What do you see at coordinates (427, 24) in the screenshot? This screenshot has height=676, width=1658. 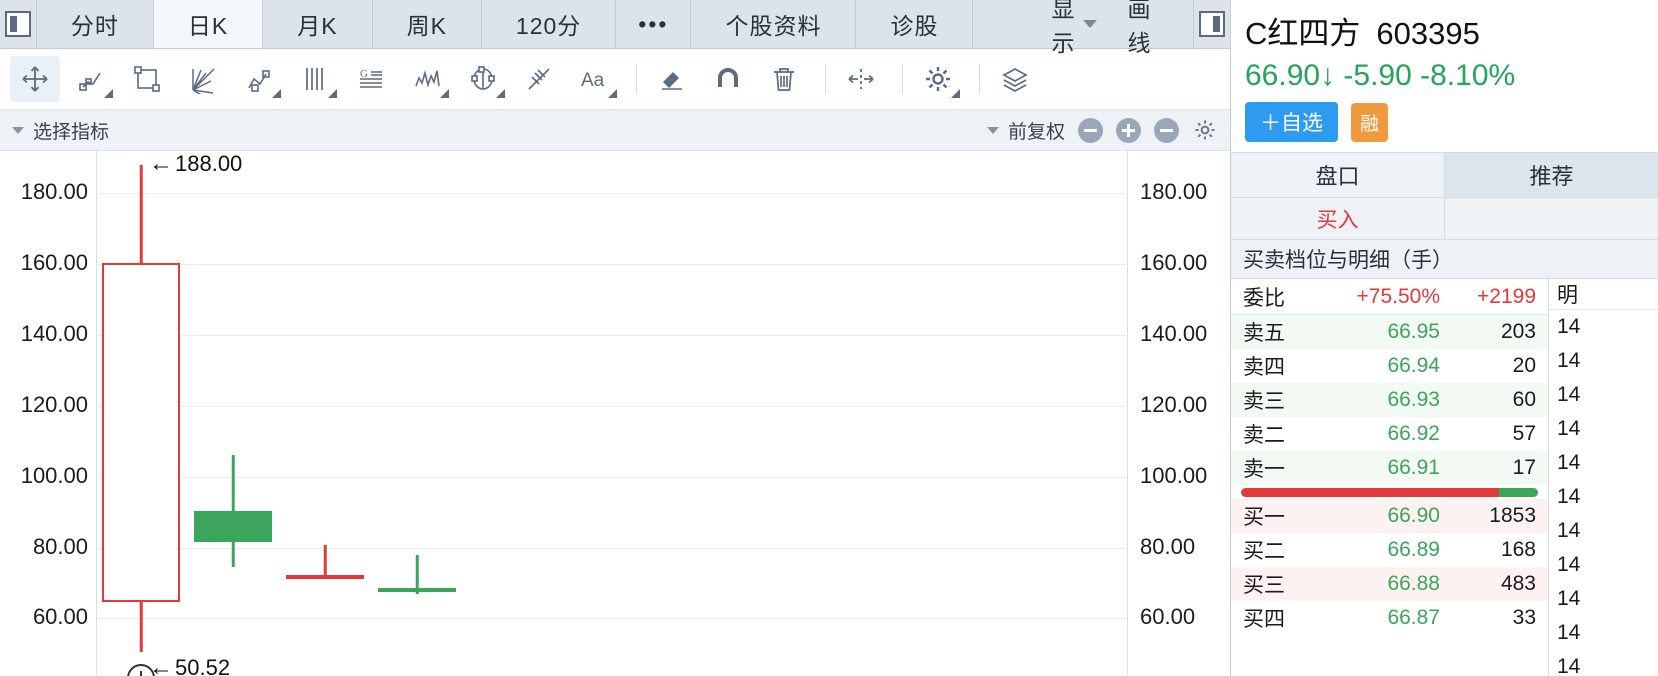 I see `tab-week-k: 周K` at bounding box center [427, 24].